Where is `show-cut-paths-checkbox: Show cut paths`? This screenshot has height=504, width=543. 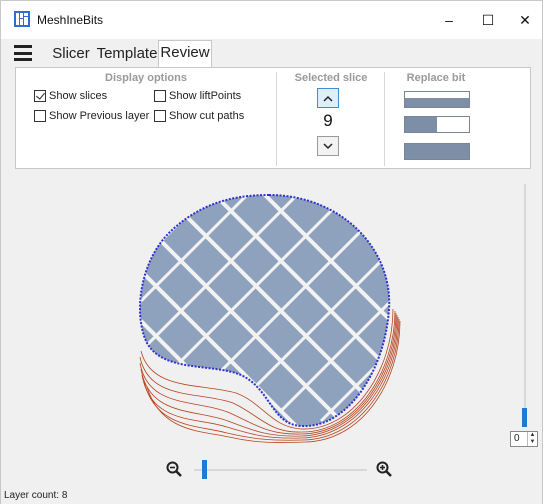 show-cut-paths-checkbox: Show cut paths is located at coordinates (199, 116).